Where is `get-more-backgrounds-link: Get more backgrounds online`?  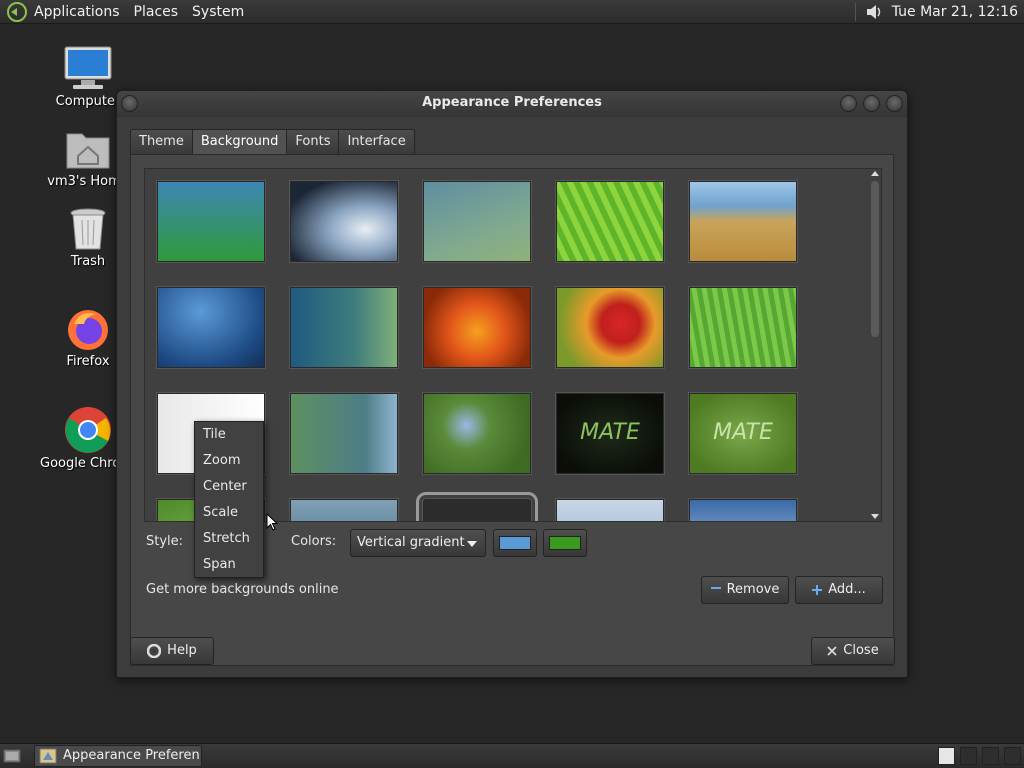 get-more-backgrounds-link: Get more backgrounds online is located at coordinates (242, 589).